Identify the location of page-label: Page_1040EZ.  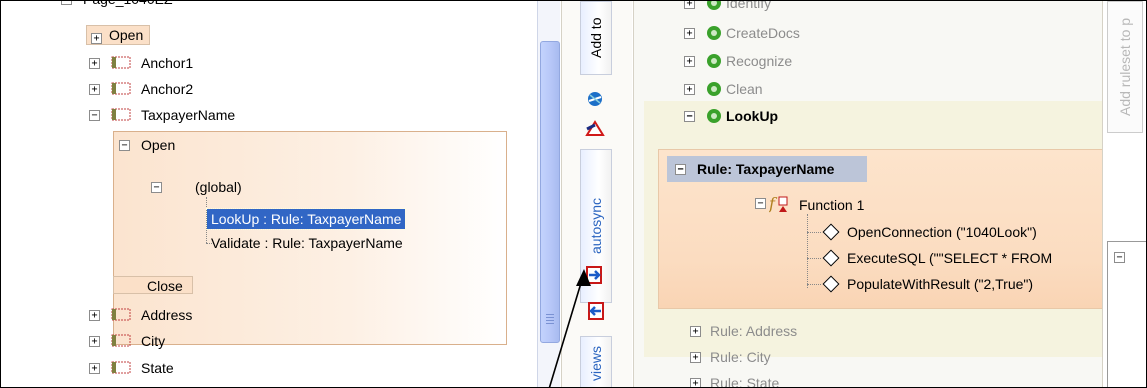
(128, 5).